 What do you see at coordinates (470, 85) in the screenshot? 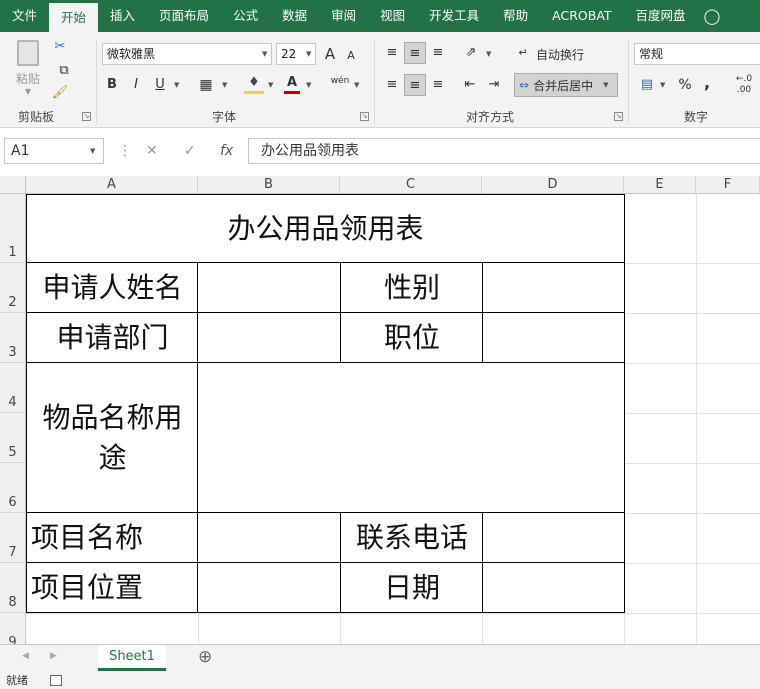
I see `decrease-indent-icon: ⇤` at bounding box center [470, 85].